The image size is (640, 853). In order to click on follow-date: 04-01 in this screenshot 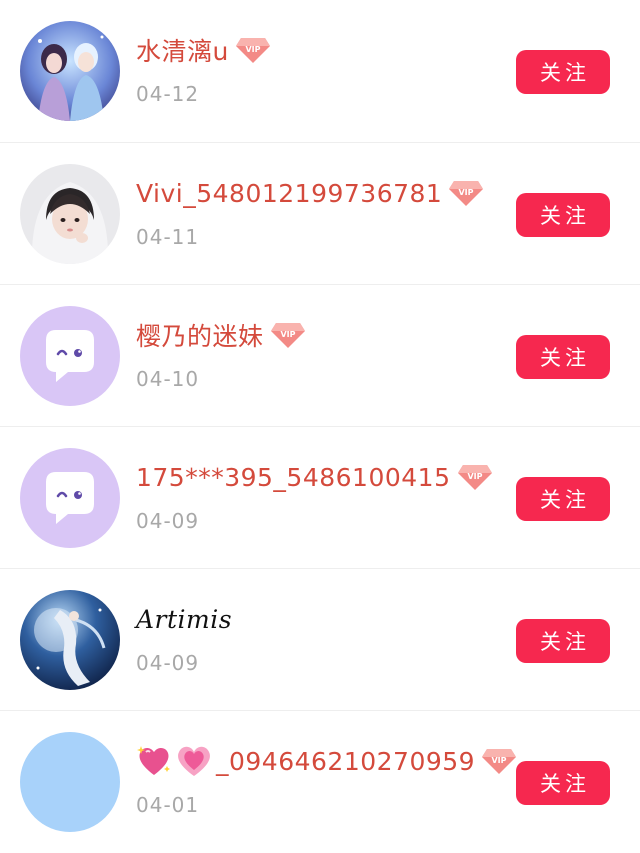, I will do `click(168, 805)`.